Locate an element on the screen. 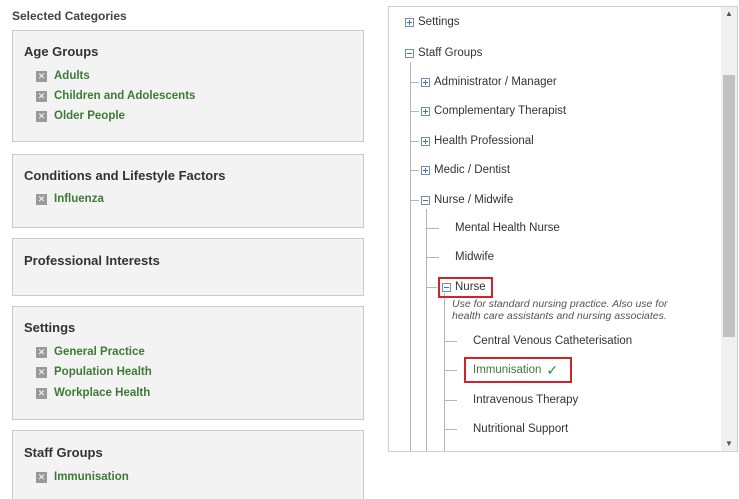 The image size is (739, 499). tree-node-medic-dentist: Medic / Dentist is located at coordinates (465, 170).